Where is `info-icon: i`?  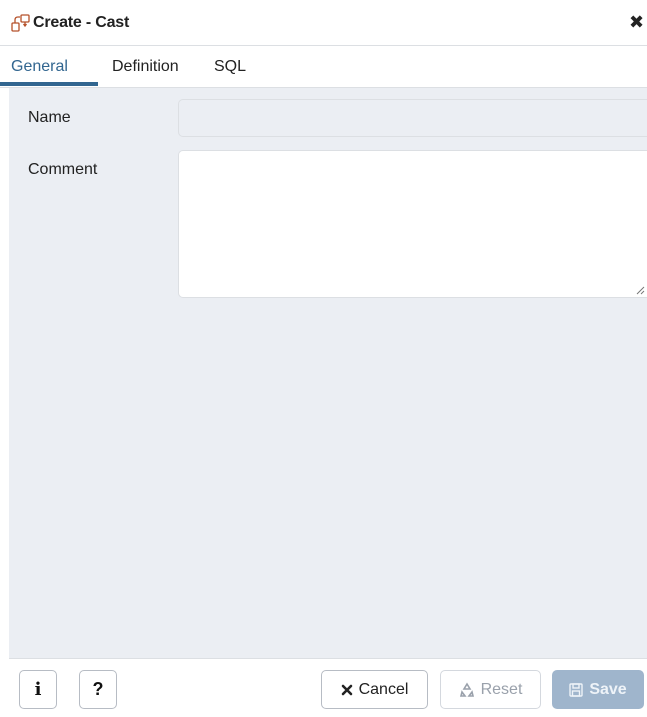
info-icon: i is located at coordinates (38, 689).